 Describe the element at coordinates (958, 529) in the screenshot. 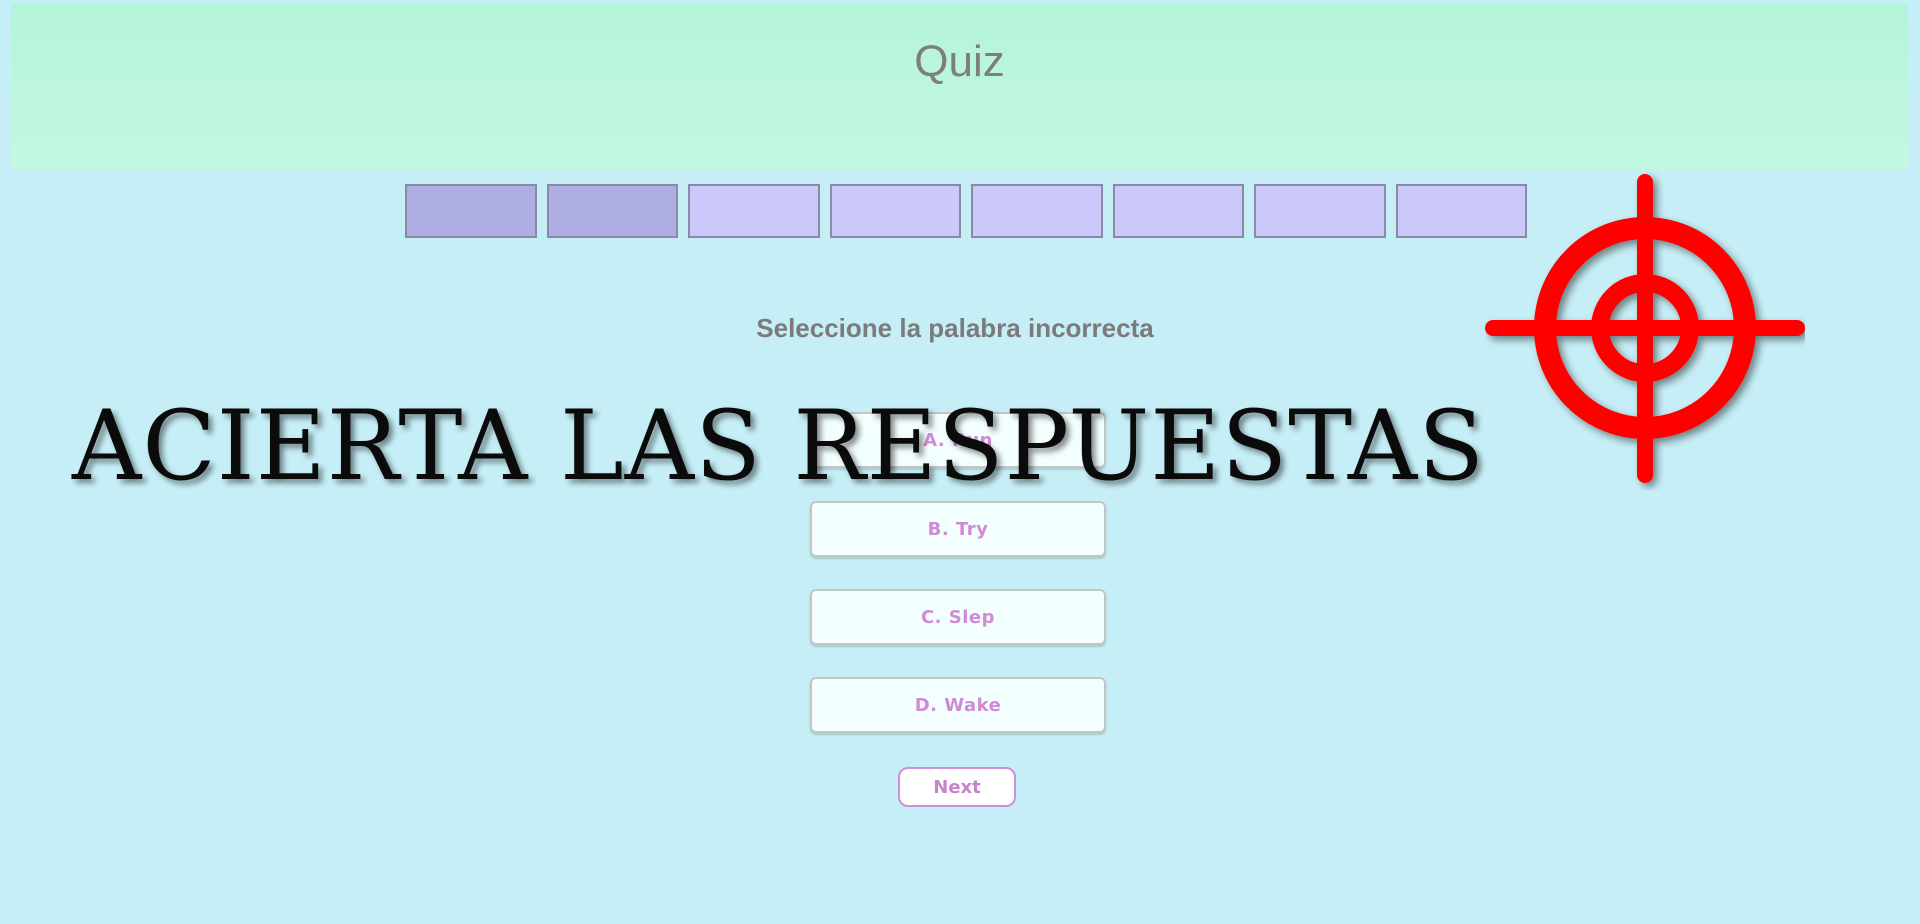

I see `answer-option-b: B. Try` at that location.